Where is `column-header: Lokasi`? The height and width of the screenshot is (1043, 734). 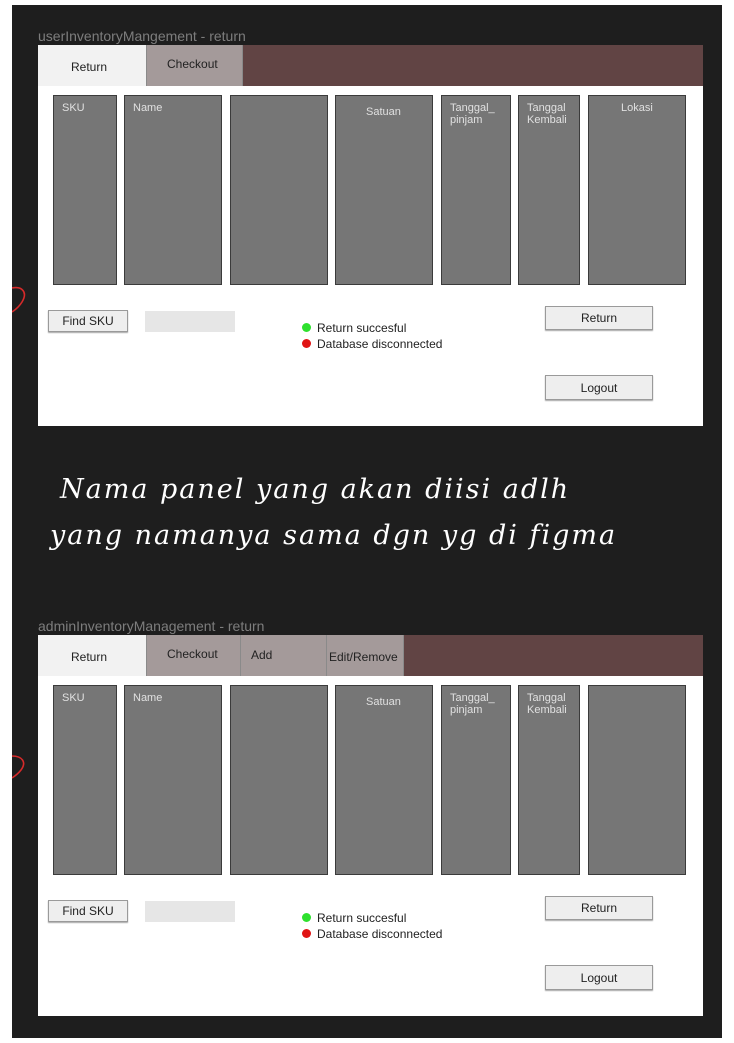 column-header: Lokasi is located at coordinates (637, 108).